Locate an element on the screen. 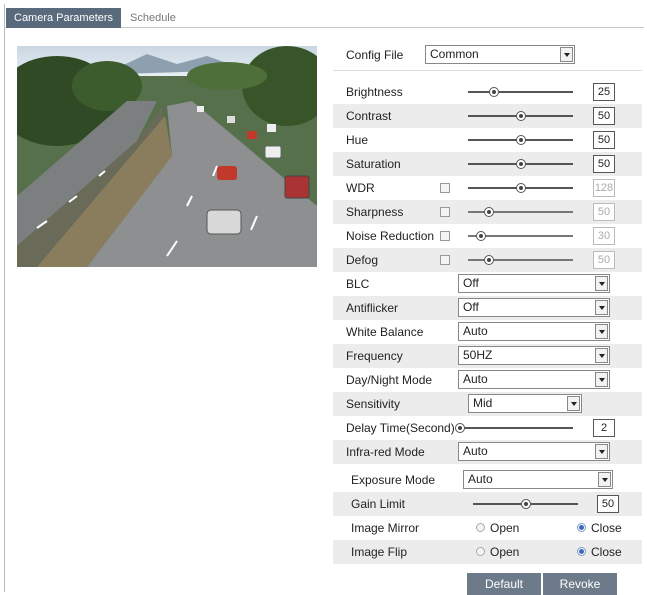 The height and width of the screenshot is (595, 647). day-night-mode-row: Day/Night Mode Auto is located at coordinates (487, 380).